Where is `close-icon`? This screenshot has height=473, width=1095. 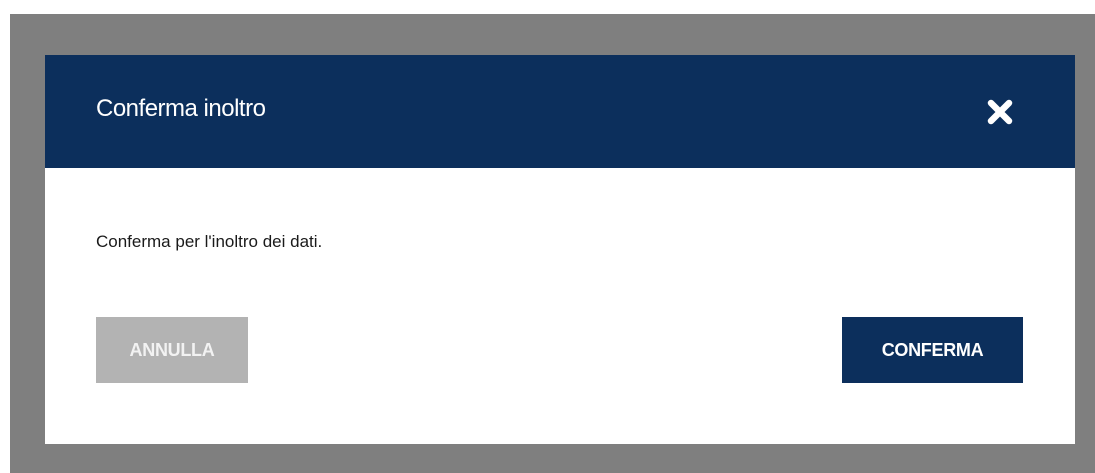
close-icon is located at coordinates (1000, 112).